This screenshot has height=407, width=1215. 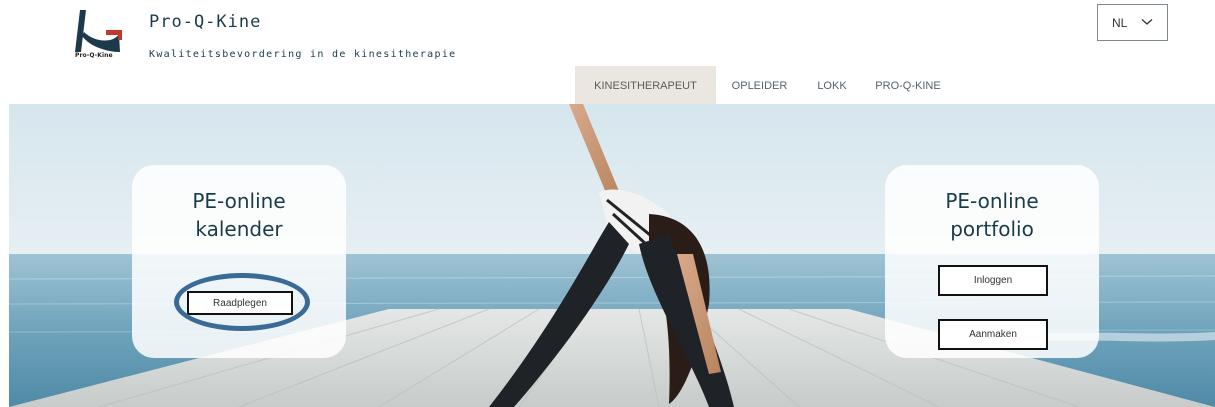 I want to click on brand-logo: Pro-Q-Kine, so click(x=99, y=34).